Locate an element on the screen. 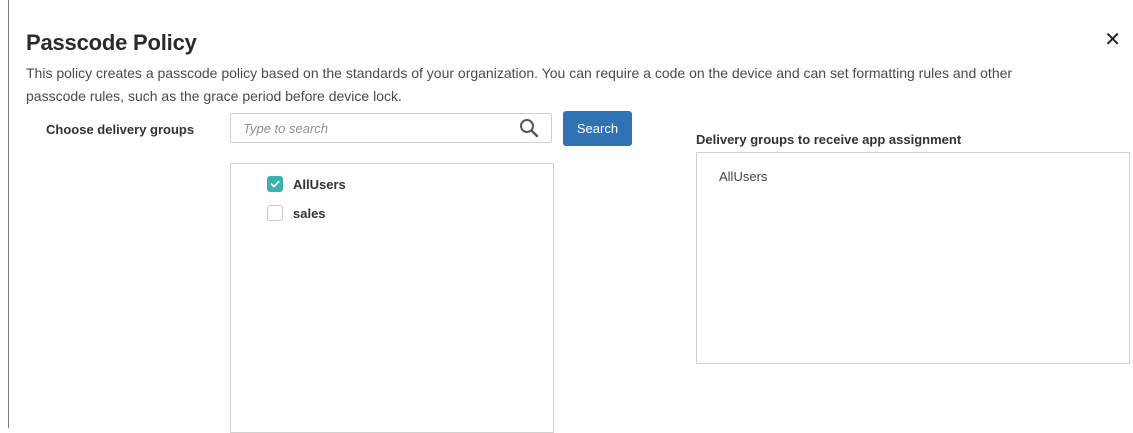  search-icon is located at coordinates (529, 128).